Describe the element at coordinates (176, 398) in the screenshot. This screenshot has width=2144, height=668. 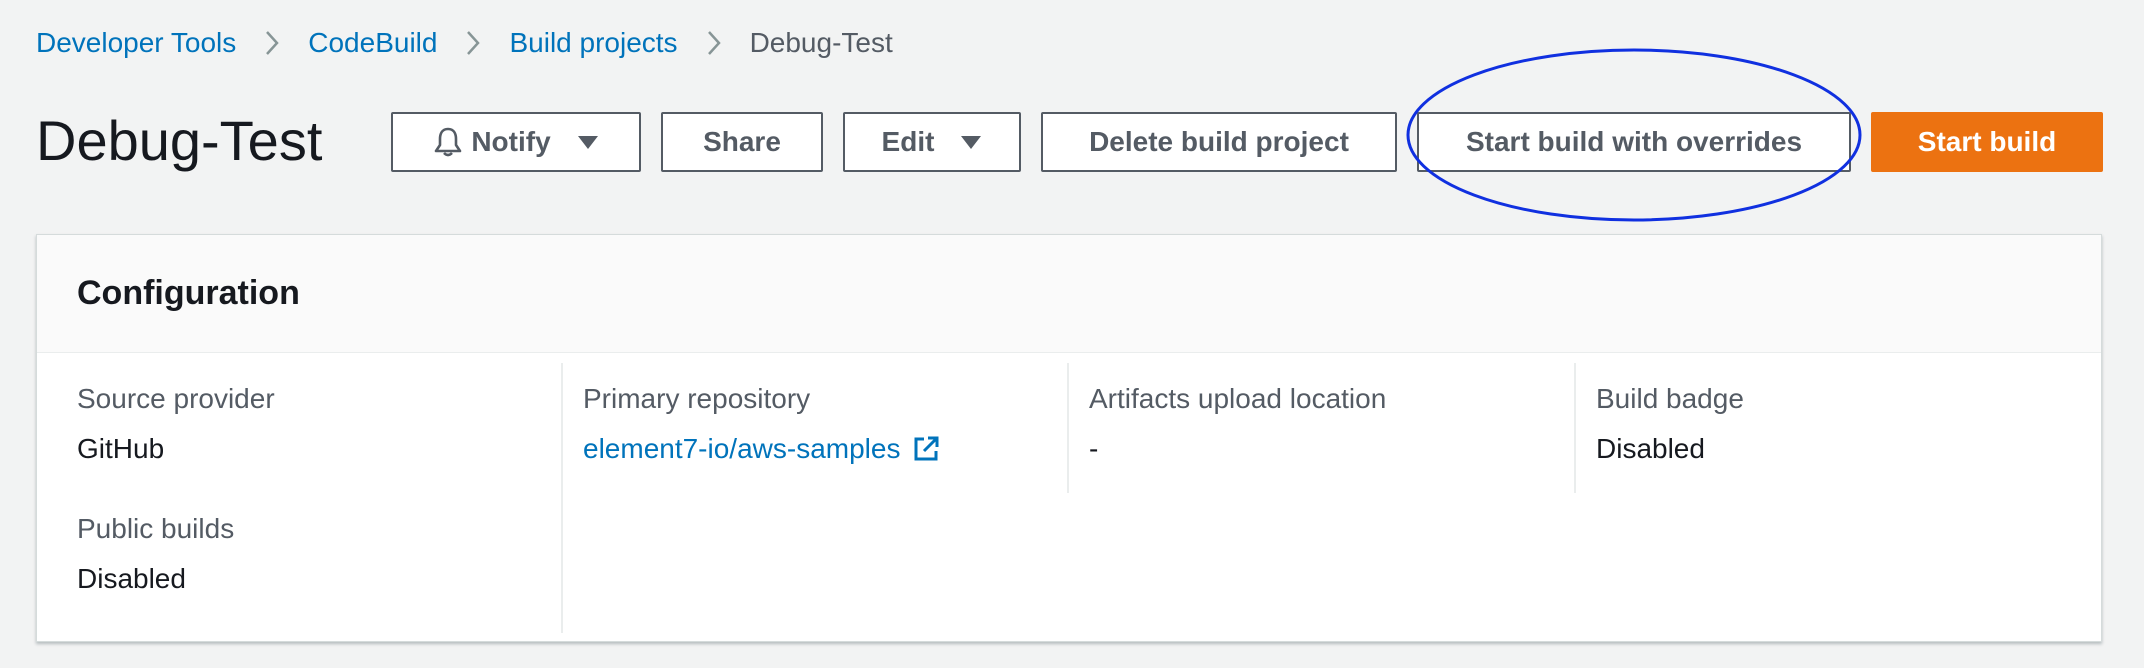
I see `source-provider-label: Source provider` at that location.